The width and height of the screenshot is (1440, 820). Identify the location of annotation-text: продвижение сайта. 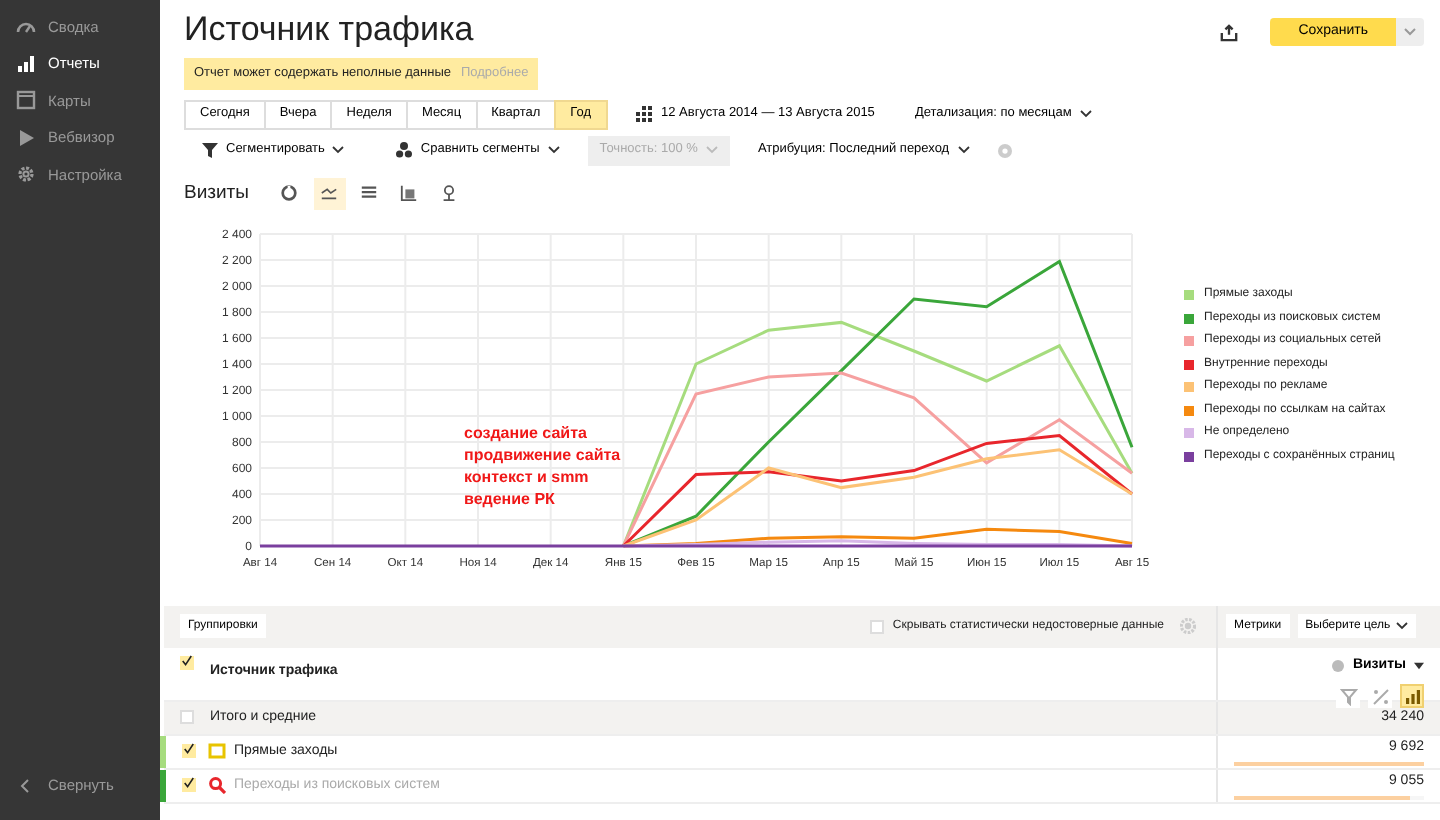
(542, 454).